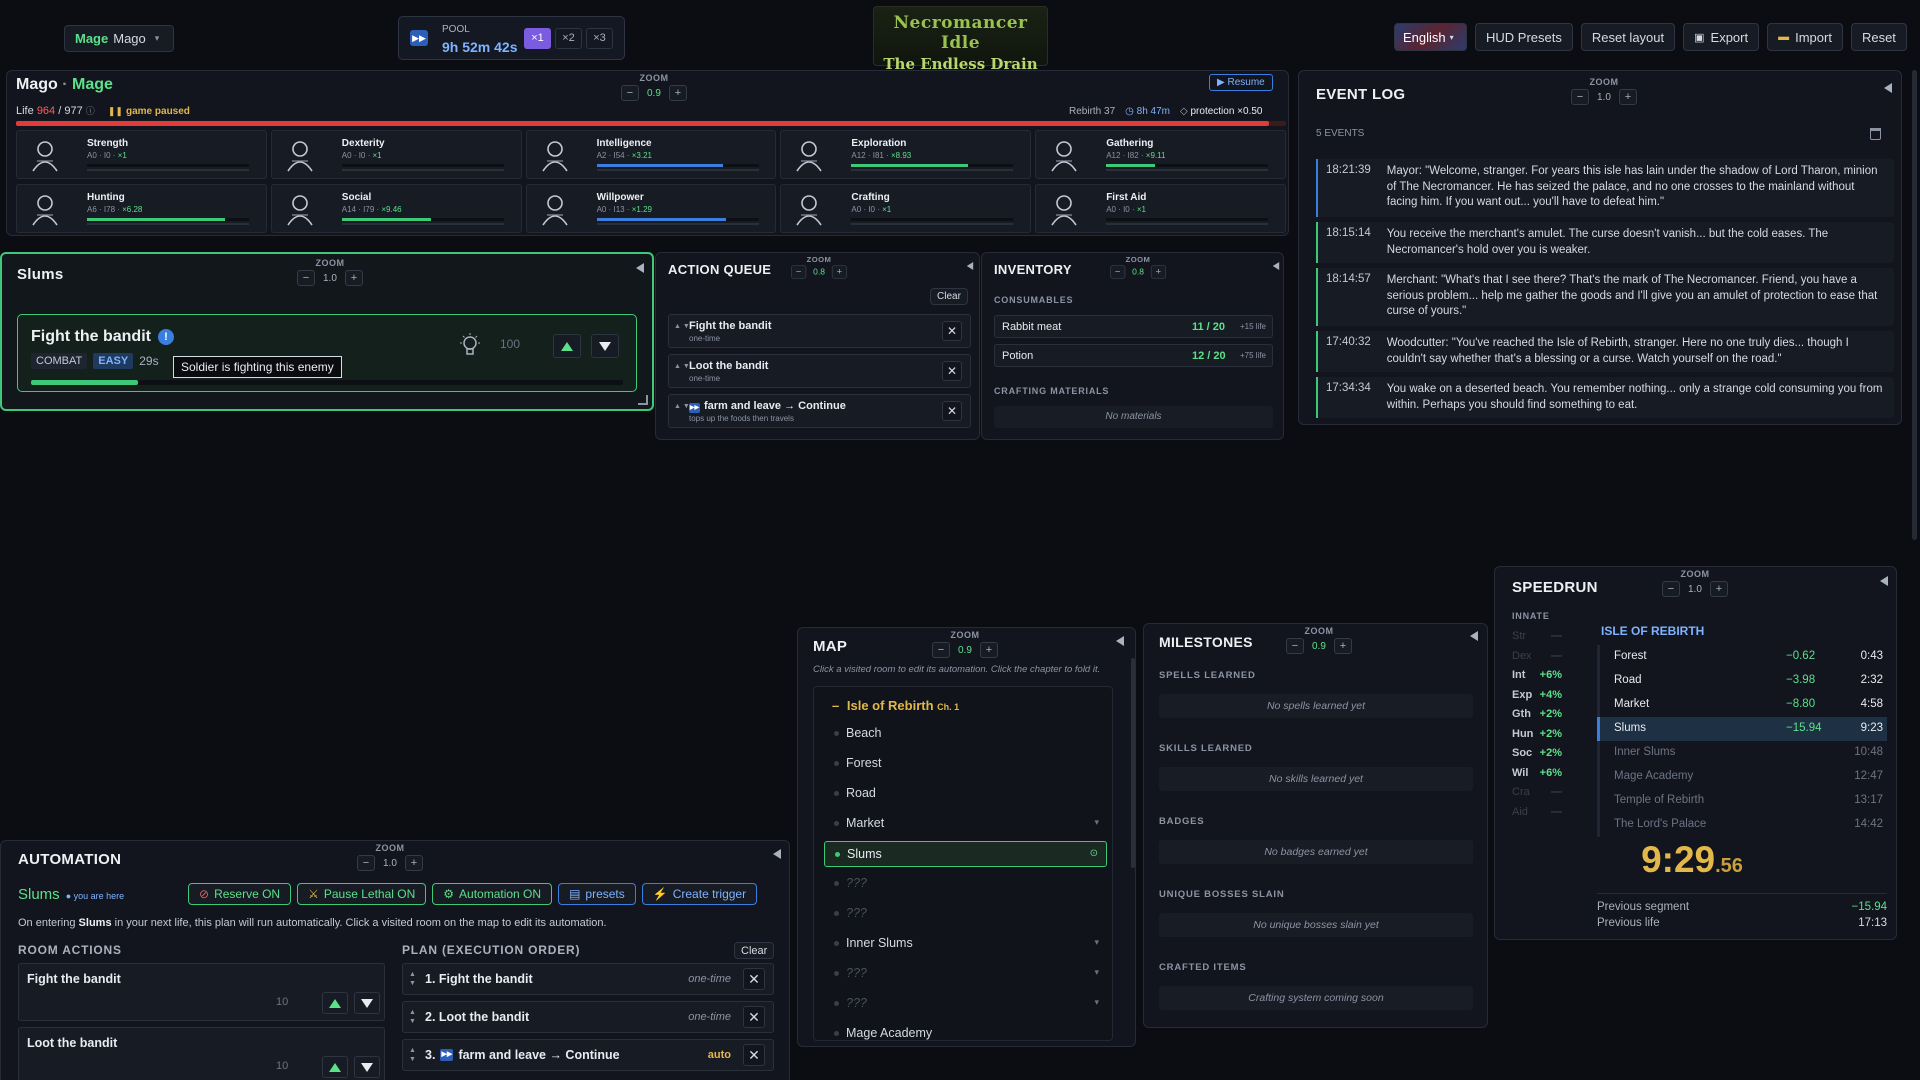  I want to click on create-trigger-button: ⚡ Create trigger, so click(699, 894).